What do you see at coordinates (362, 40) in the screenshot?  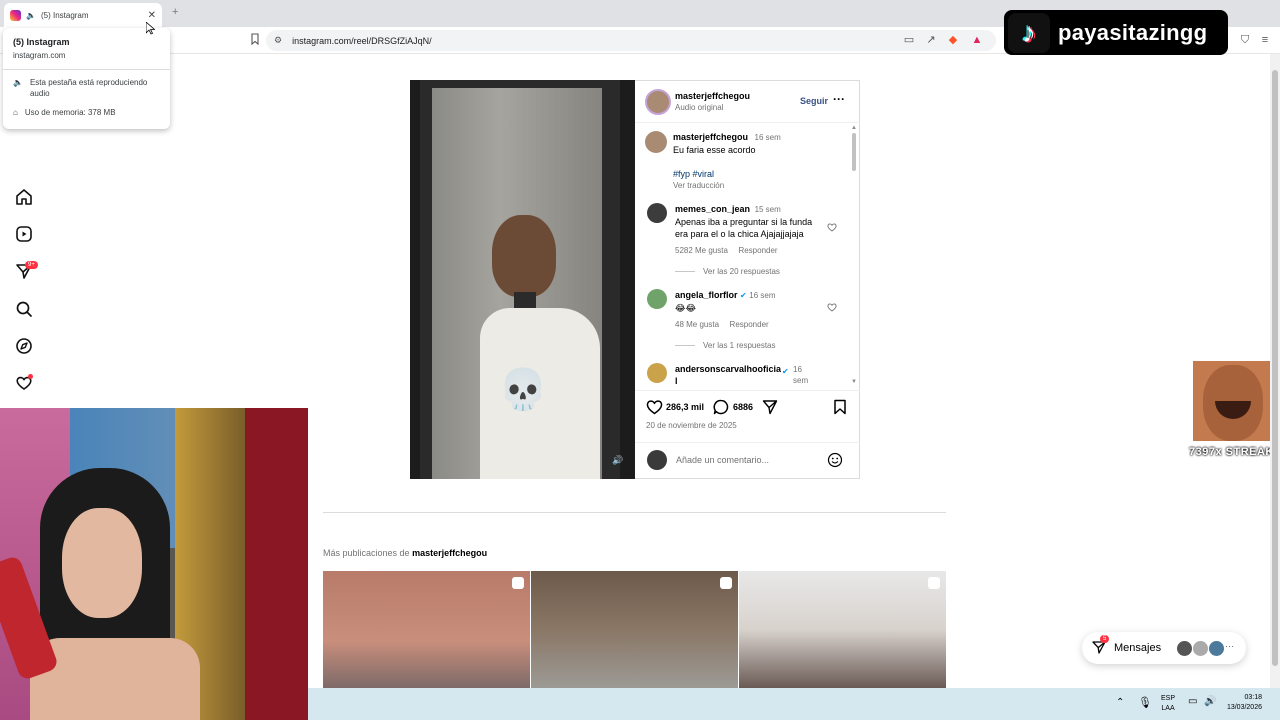 I see `url-text: instagram.com/reel/DRSGfZiAJqN/` at bounding box center [362, 40].